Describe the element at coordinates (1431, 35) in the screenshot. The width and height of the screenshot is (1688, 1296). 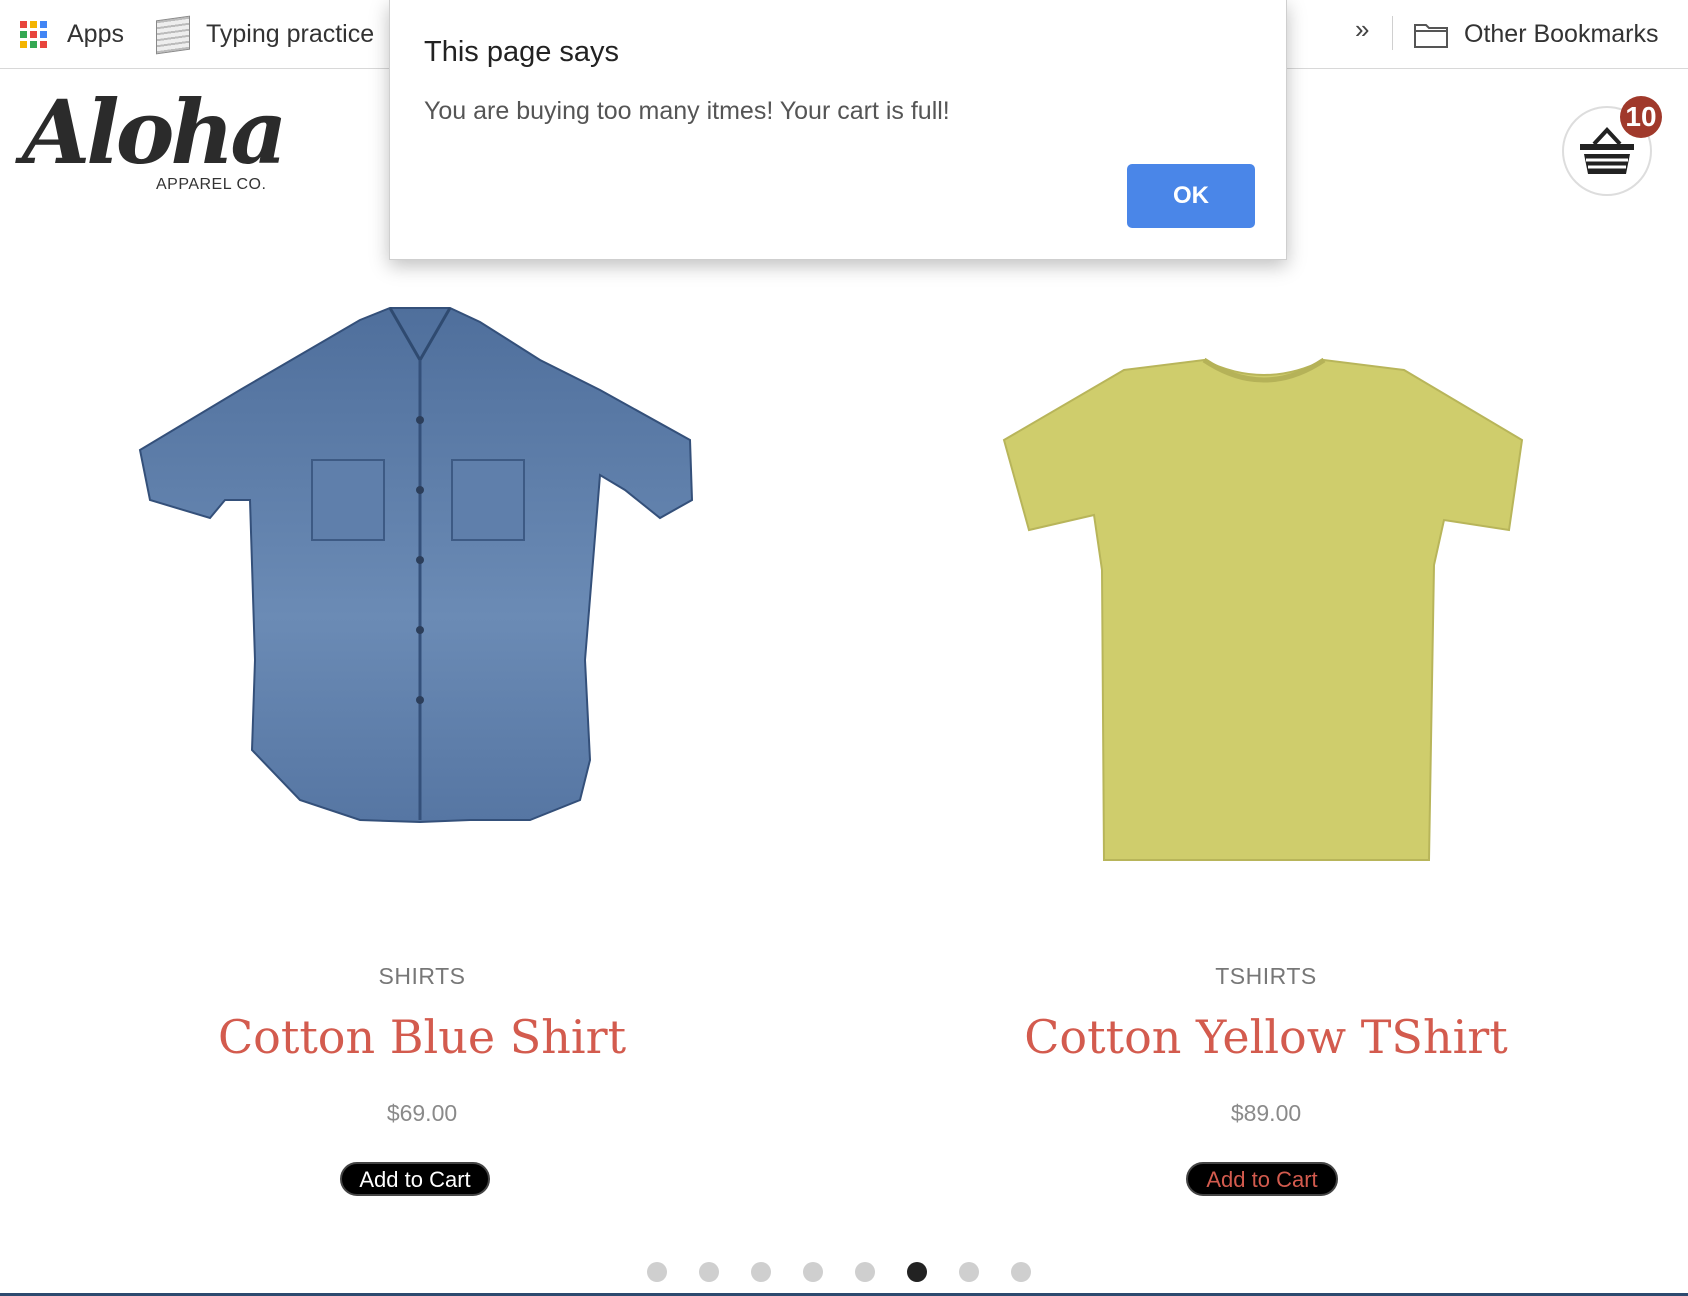
I see `folder-icon` at that location.